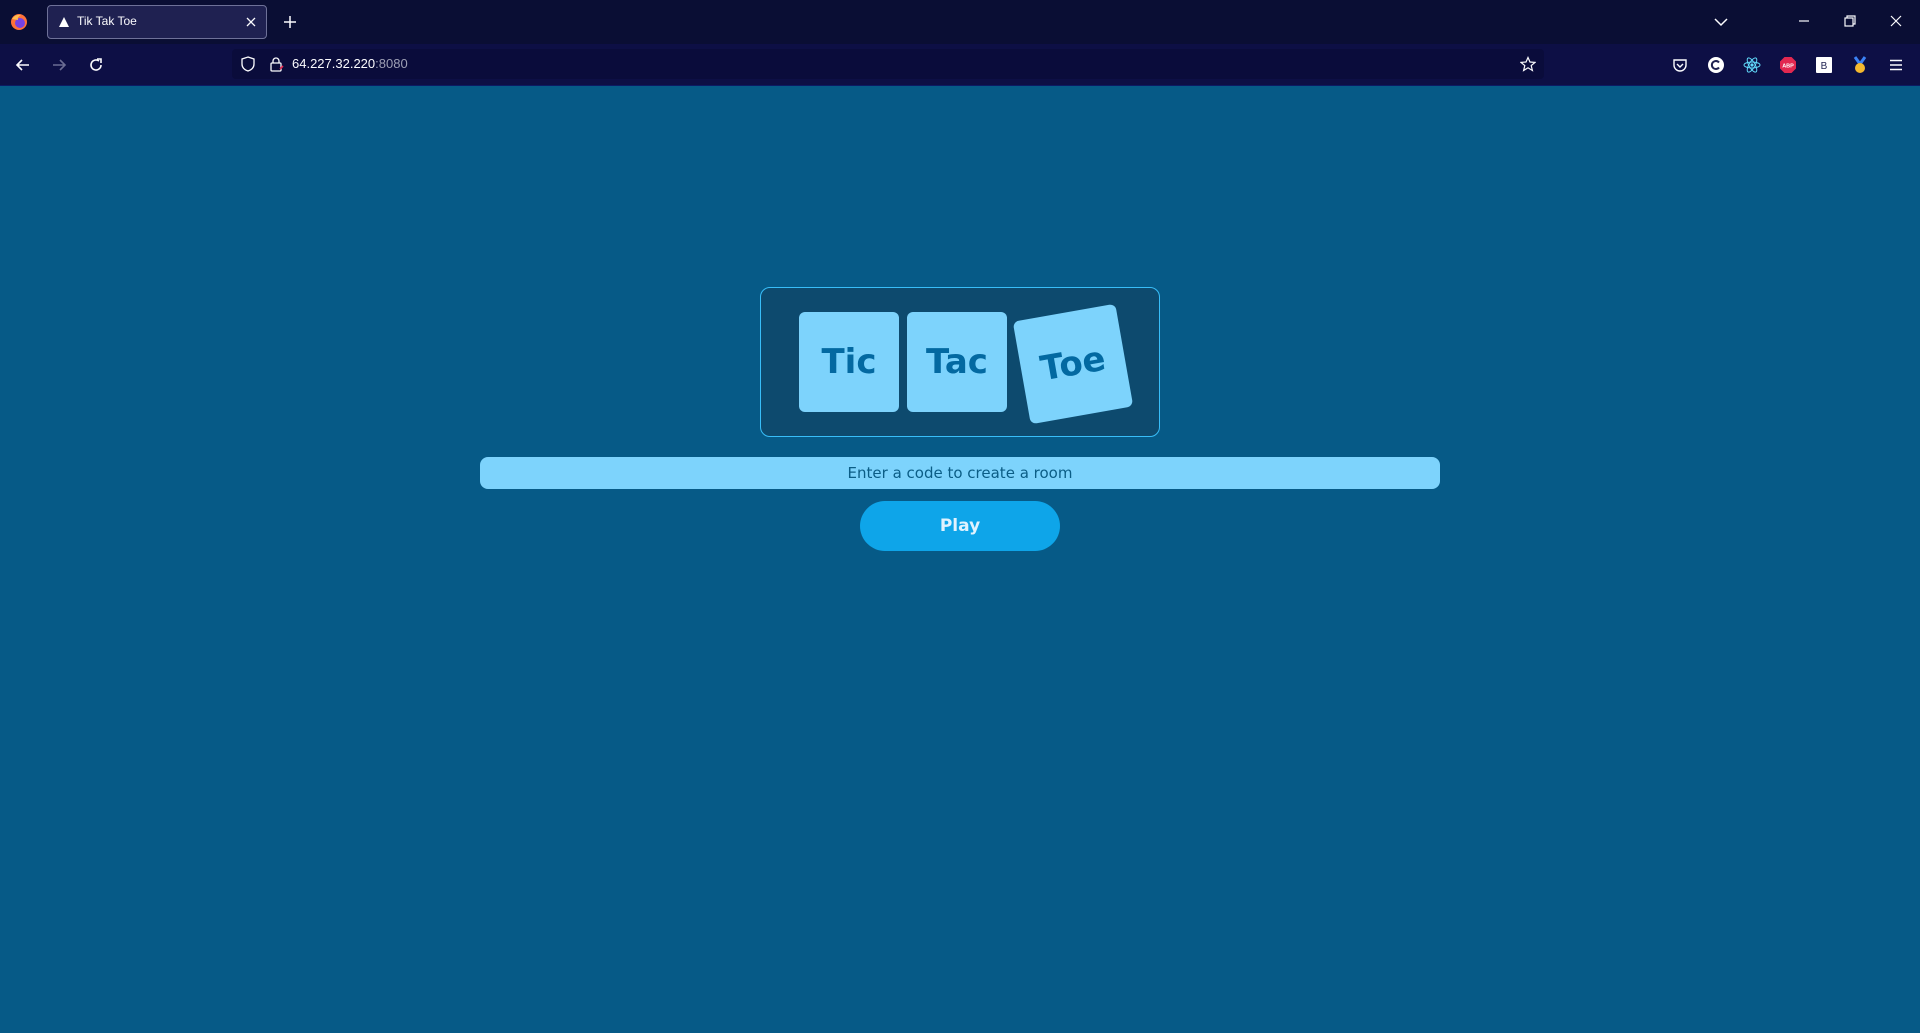  I want to click on svg-text: ABP, so click(1788, 67).